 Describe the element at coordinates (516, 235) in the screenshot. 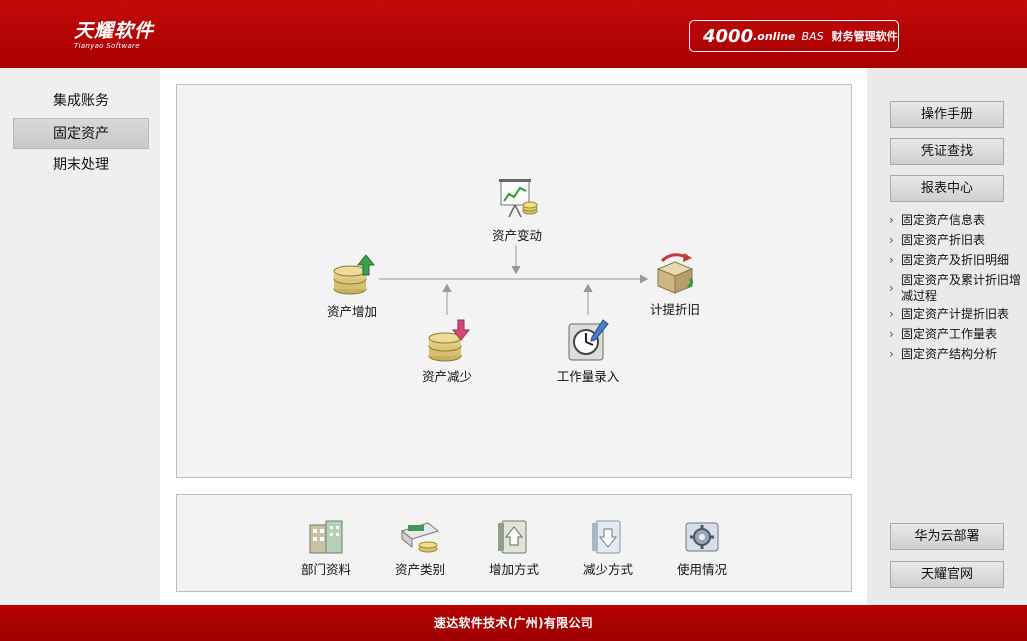

I see `asset-change-label: 资产变动` at that location.